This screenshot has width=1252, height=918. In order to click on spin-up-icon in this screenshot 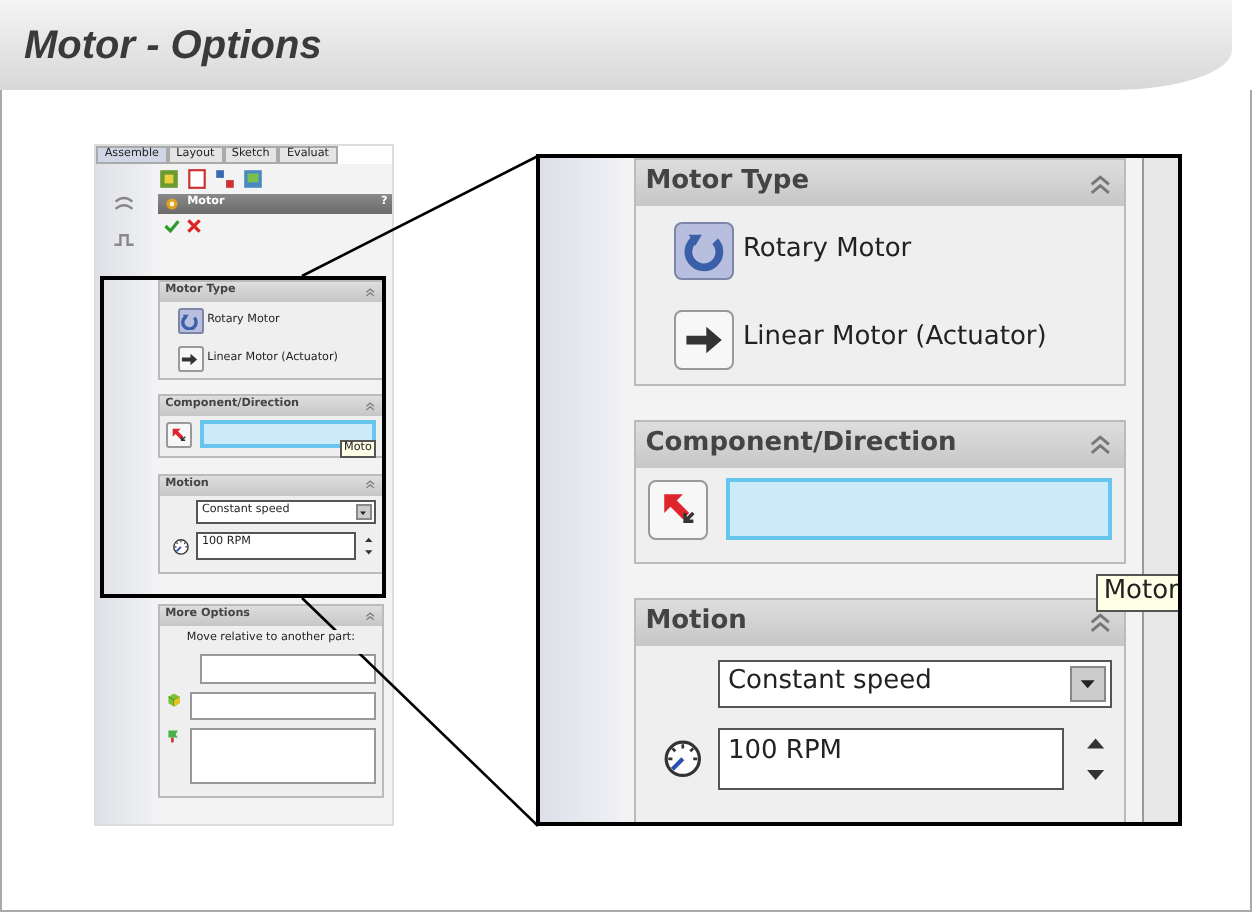, I will do `click(369, 539)`.